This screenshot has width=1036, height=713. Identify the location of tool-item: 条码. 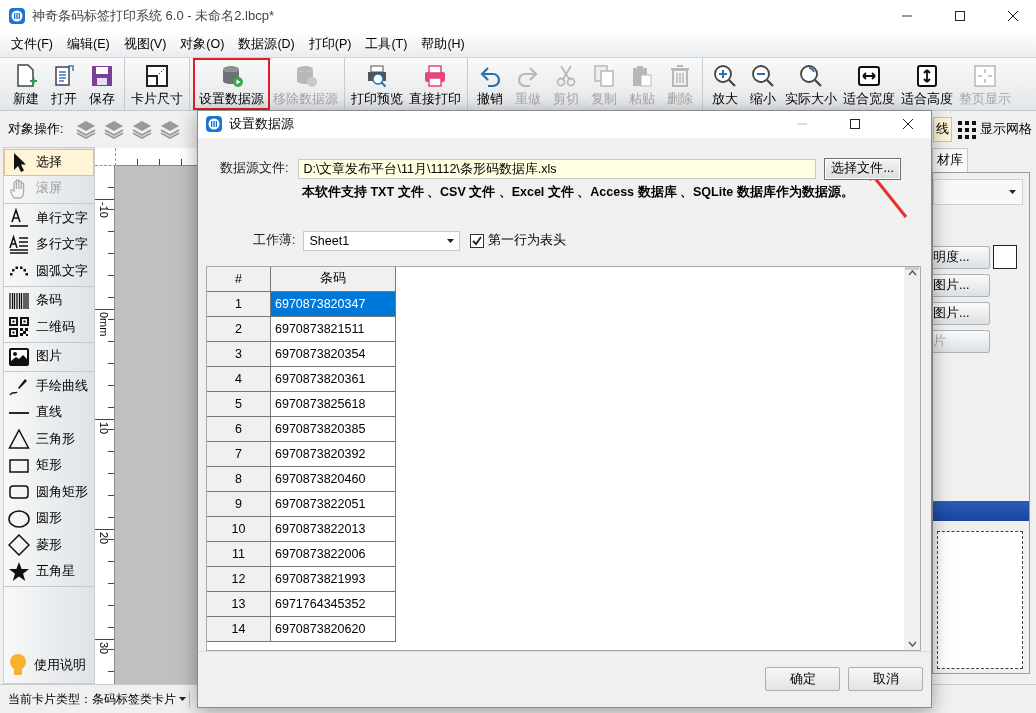
(49, 300).